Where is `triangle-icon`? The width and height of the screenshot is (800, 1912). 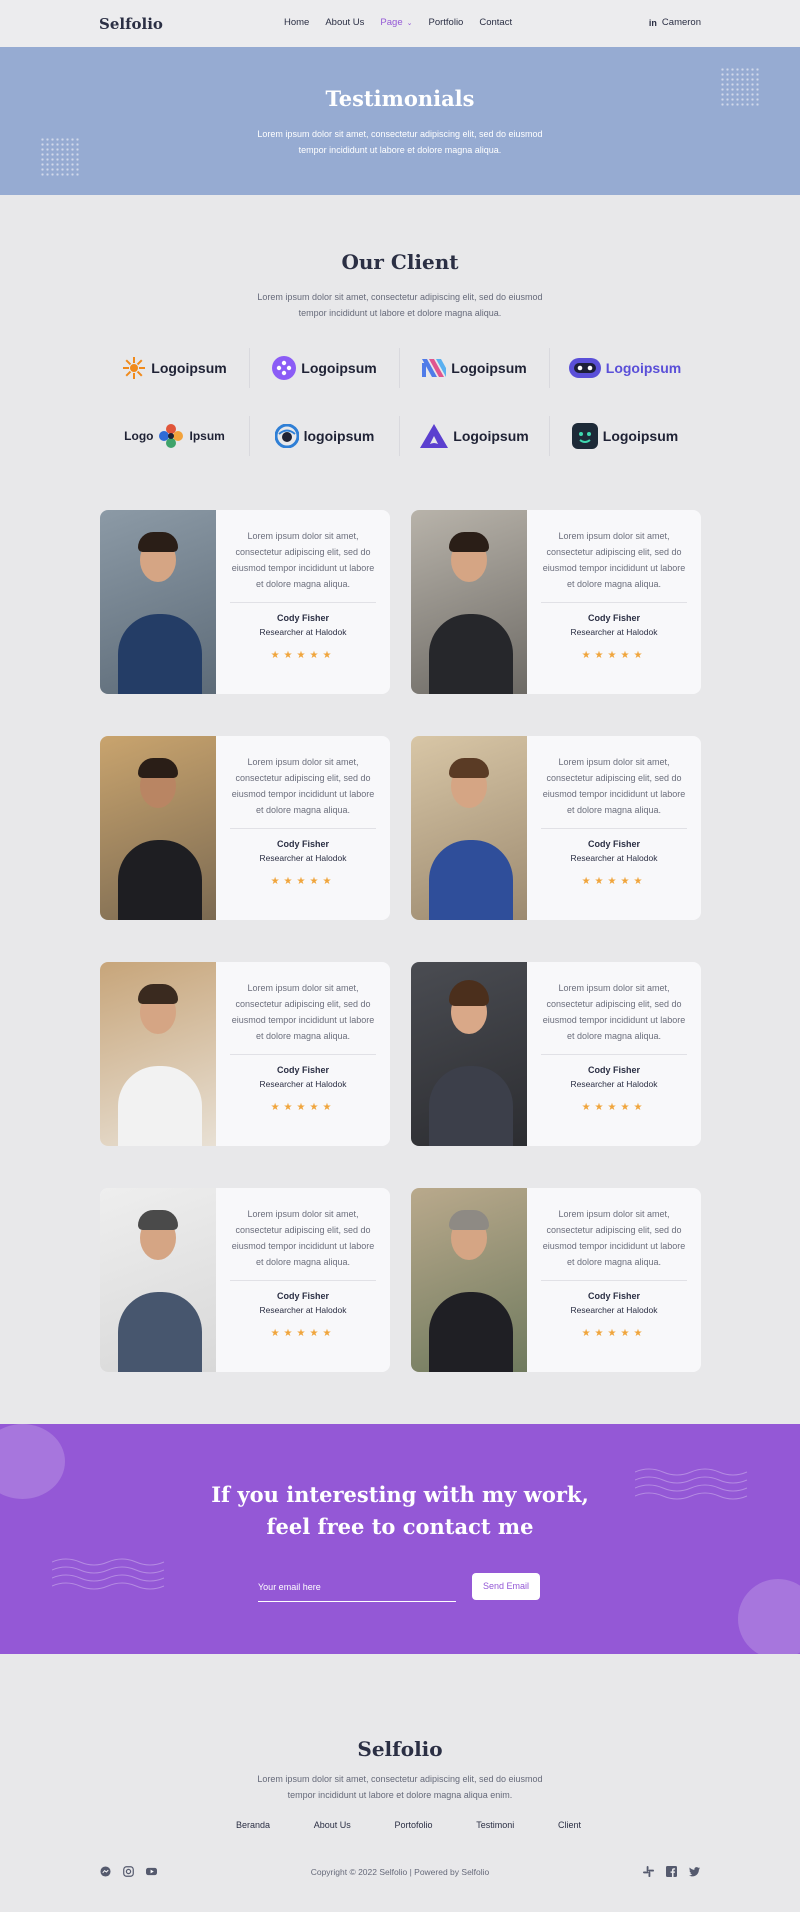
triangle-icon is located at coordinates (434, 436).